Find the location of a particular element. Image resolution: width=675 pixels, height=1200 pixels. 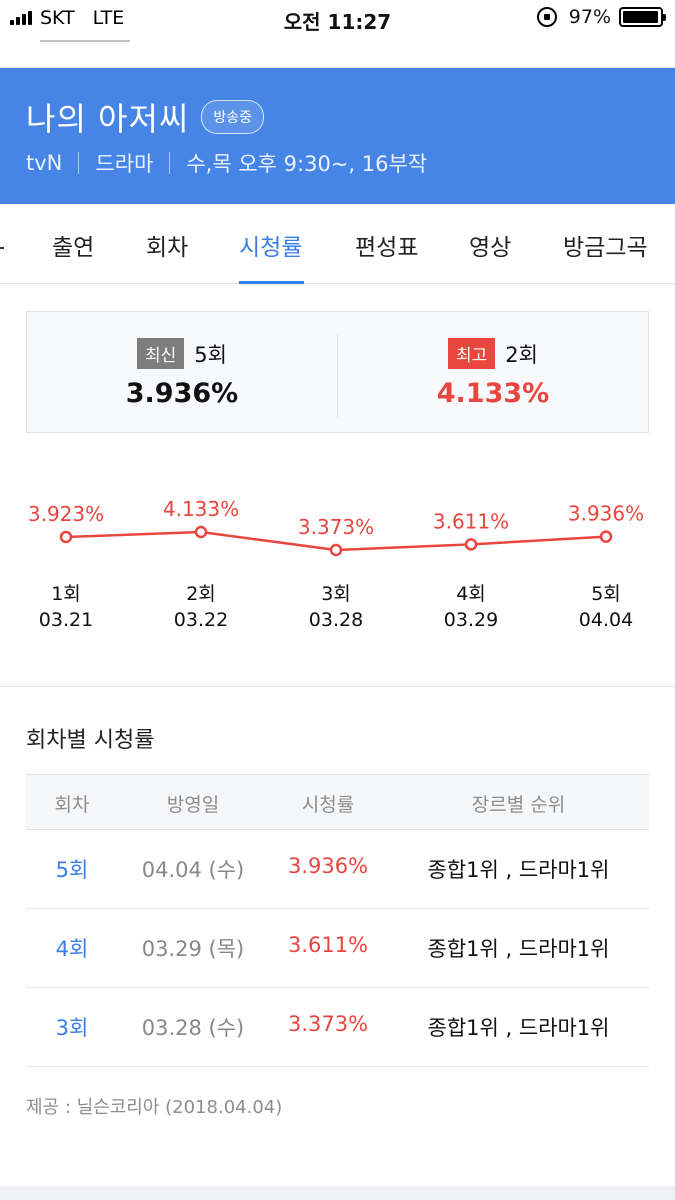

data-label: 3.373% is located at coordinates (336, 527).